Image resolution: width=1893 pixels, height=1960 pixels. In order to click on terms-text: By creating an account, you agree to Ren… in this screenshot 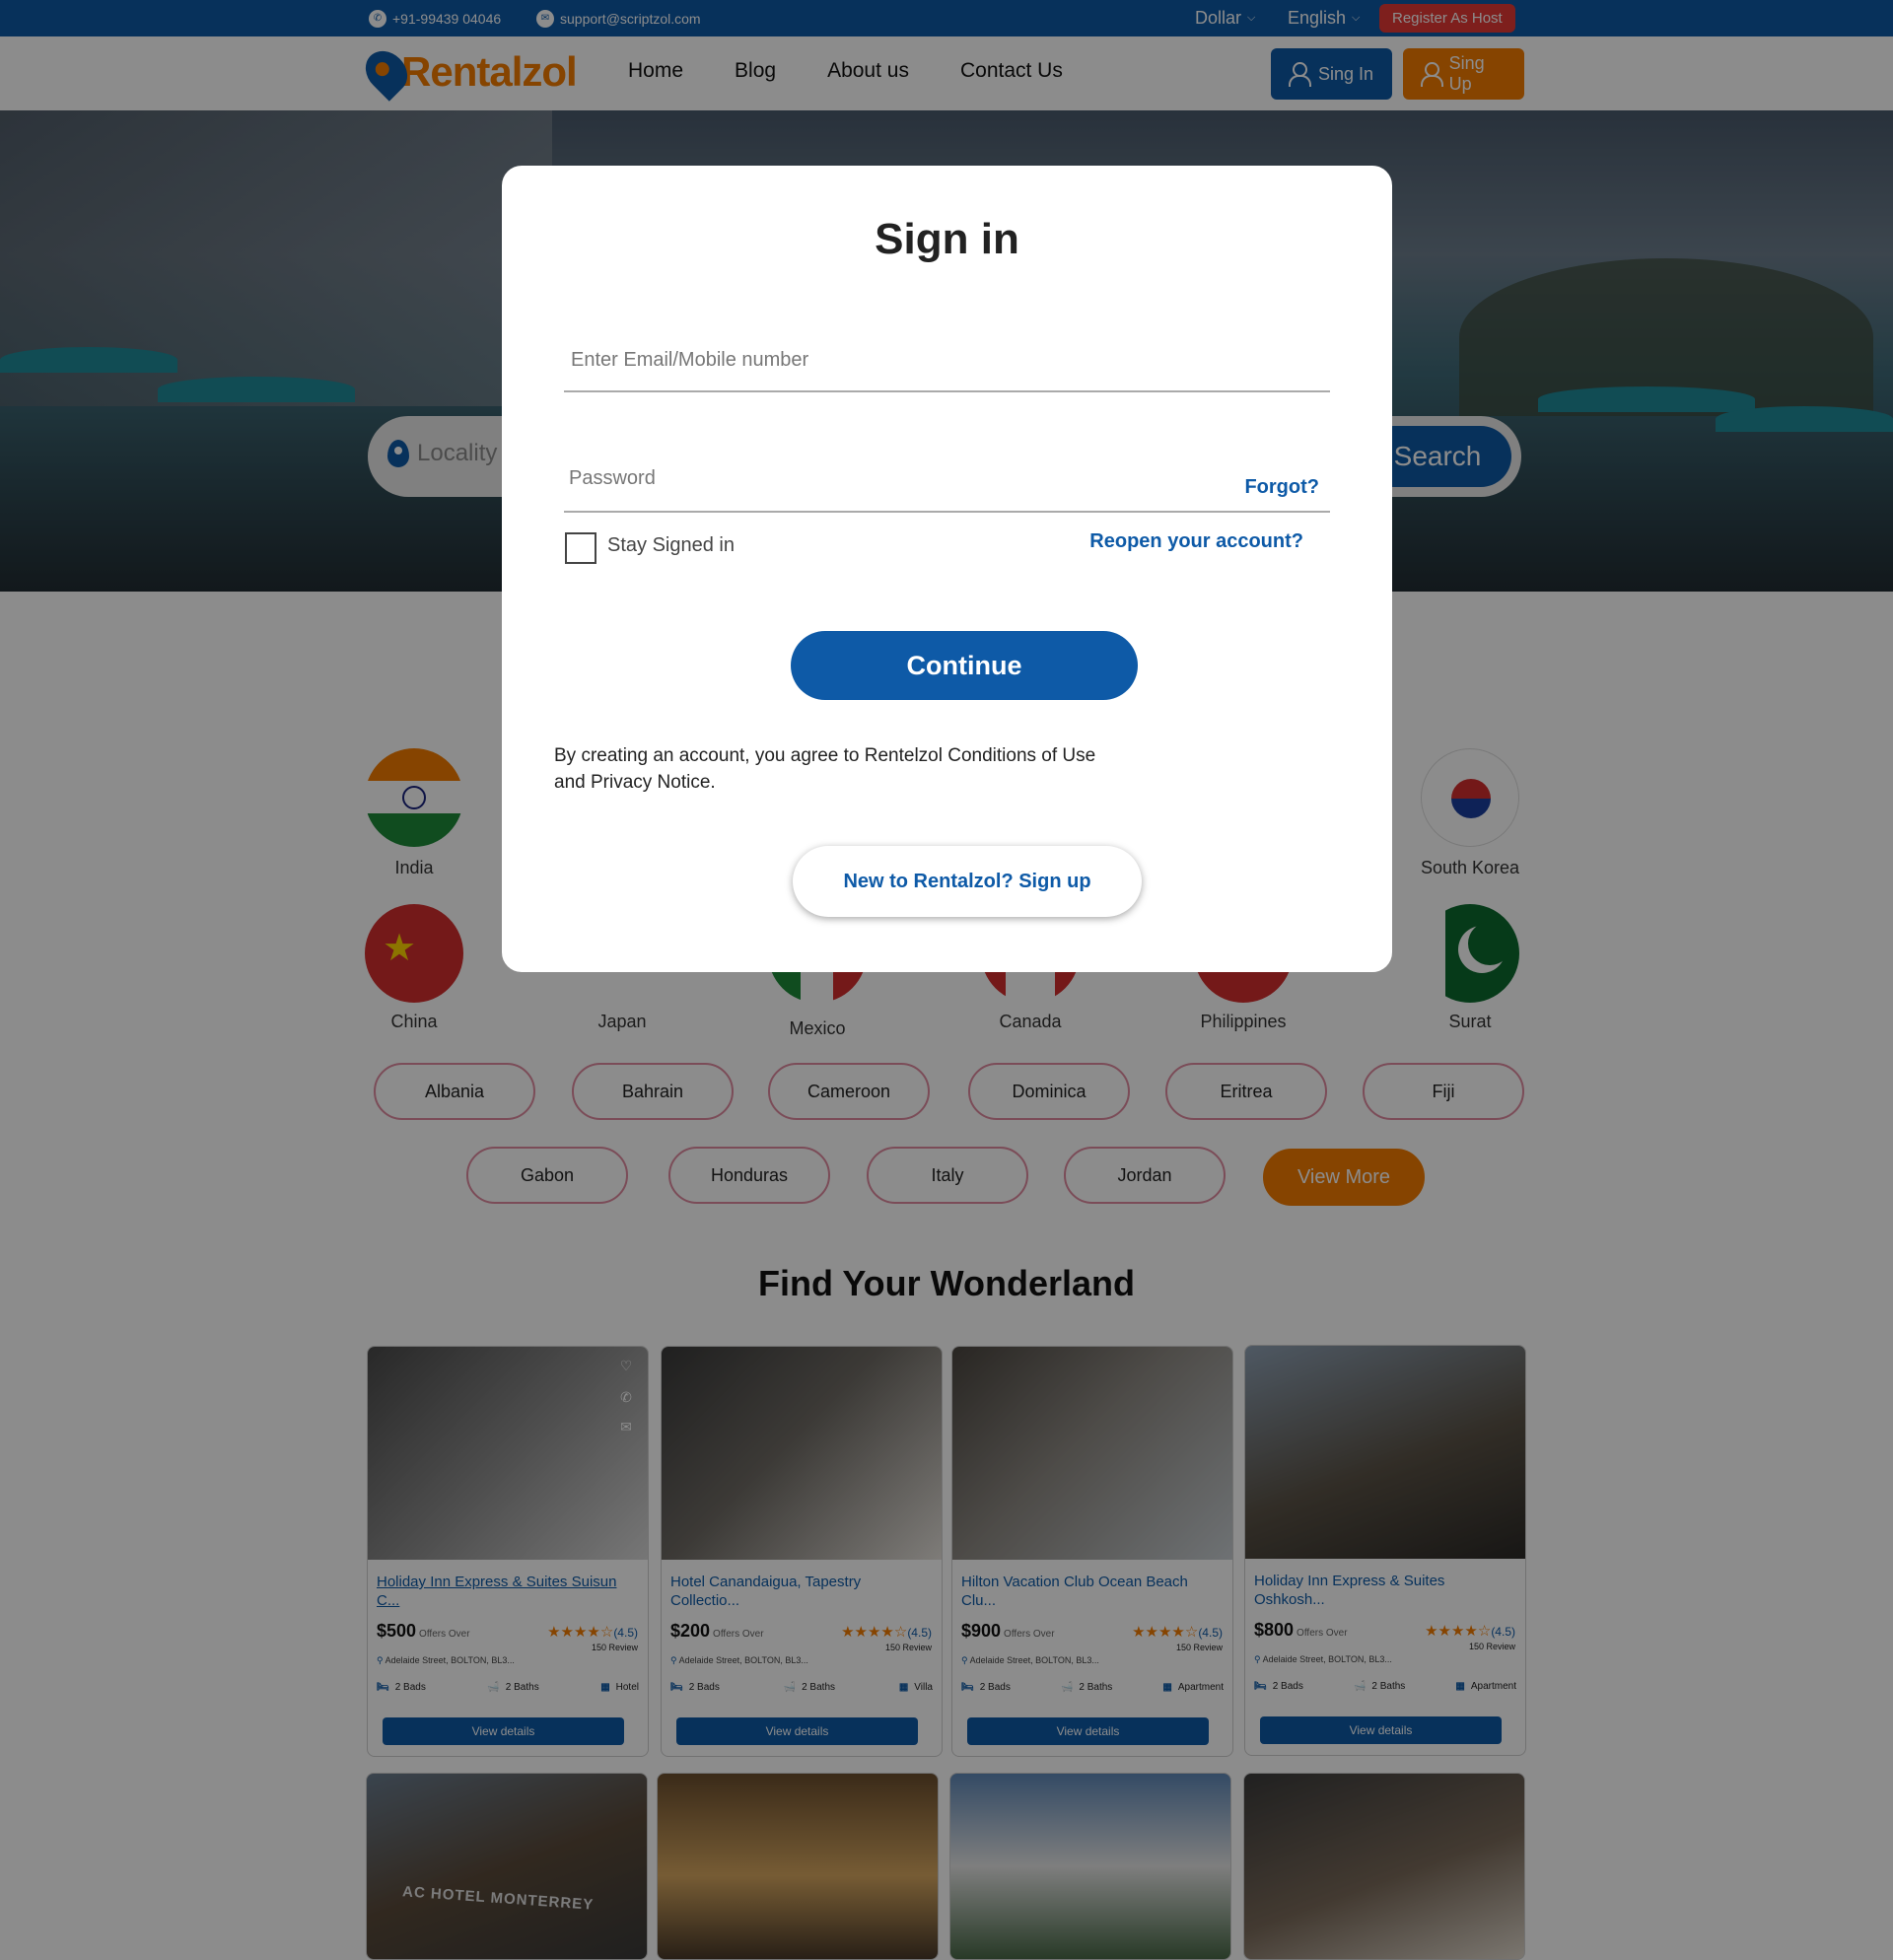, I will do `click(825, 769)`.